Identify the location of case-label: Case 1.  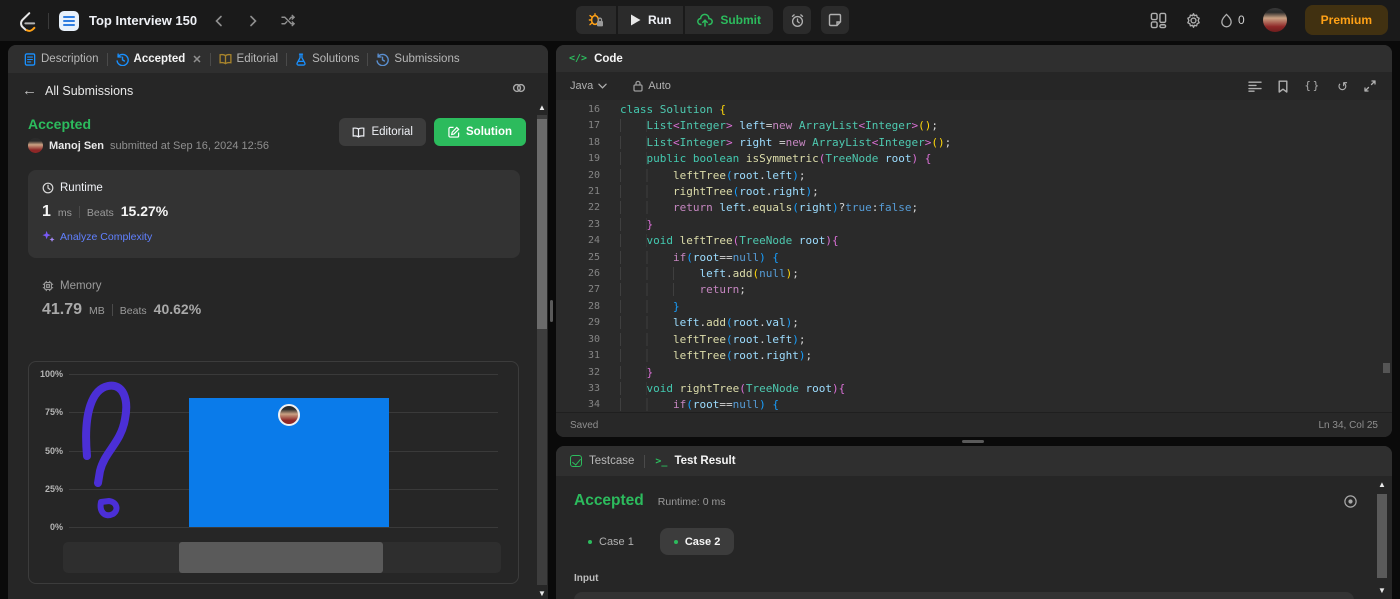
(616, 541).